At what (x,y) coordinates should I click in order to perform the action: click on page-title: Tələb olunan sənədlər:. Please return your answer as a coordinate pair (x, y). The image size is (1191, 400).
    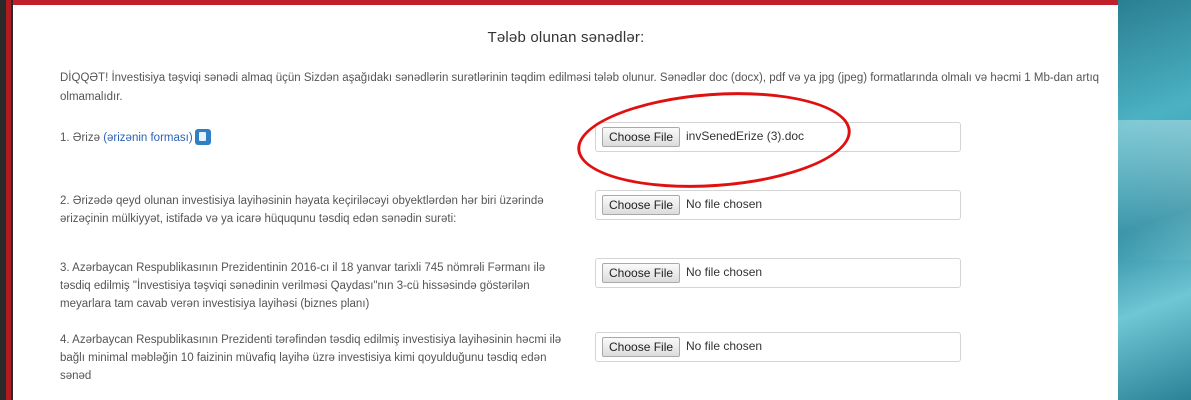
    Looking at the image, I should click on (566, 37).